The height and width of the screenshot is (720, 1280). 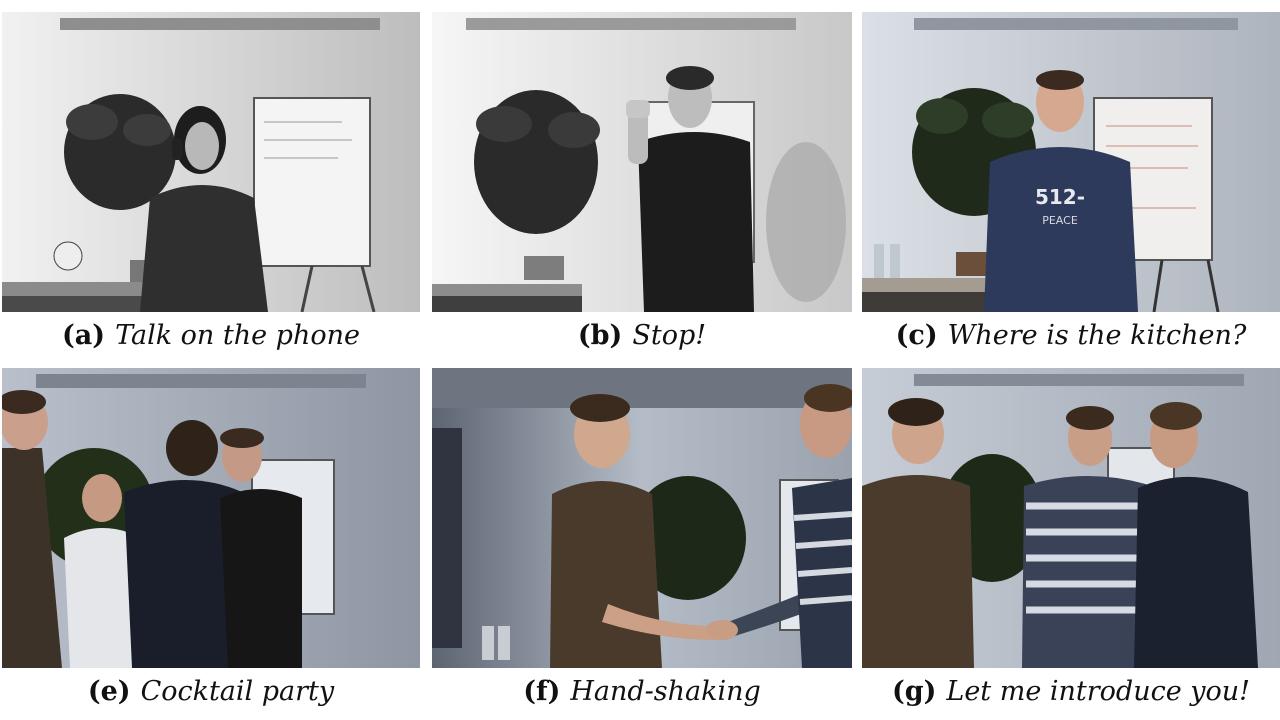 I want to click on shirt-print-text: 512-, so click(x=1060, y=197).